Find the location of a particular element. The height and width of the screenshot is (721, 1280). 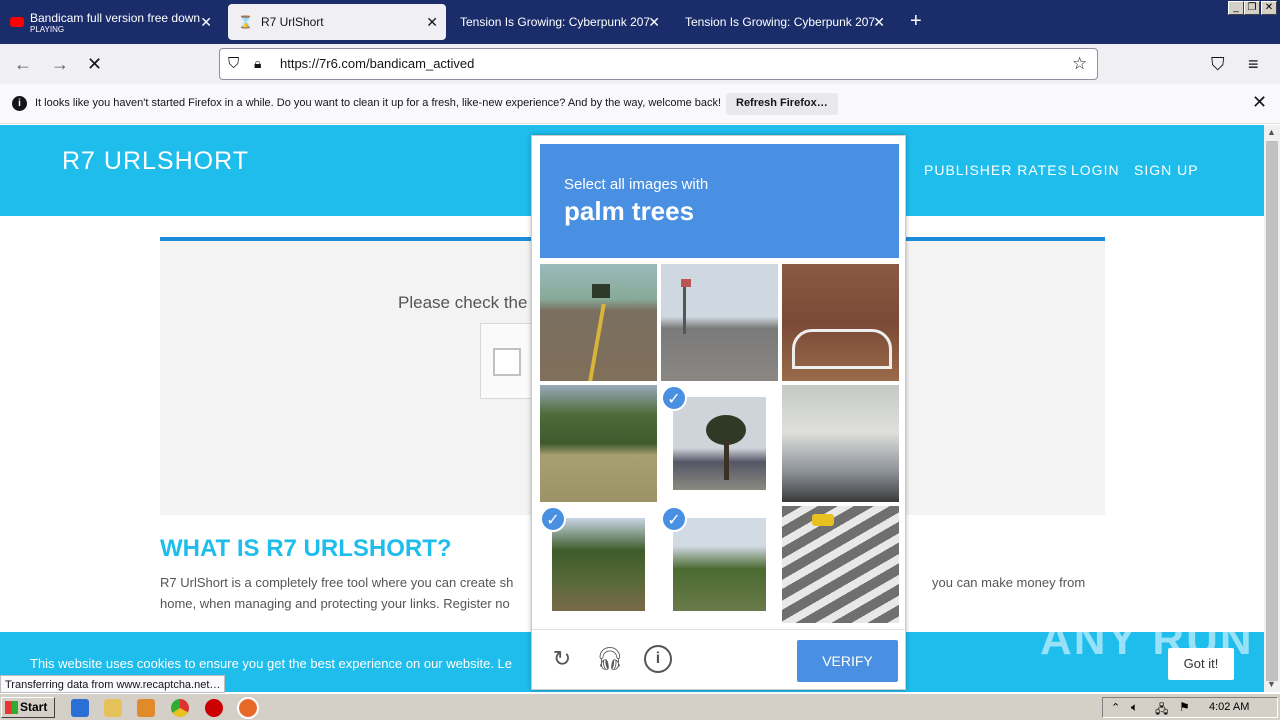

captcha-instruction: Select all images with is located at coordinates (636, 184).